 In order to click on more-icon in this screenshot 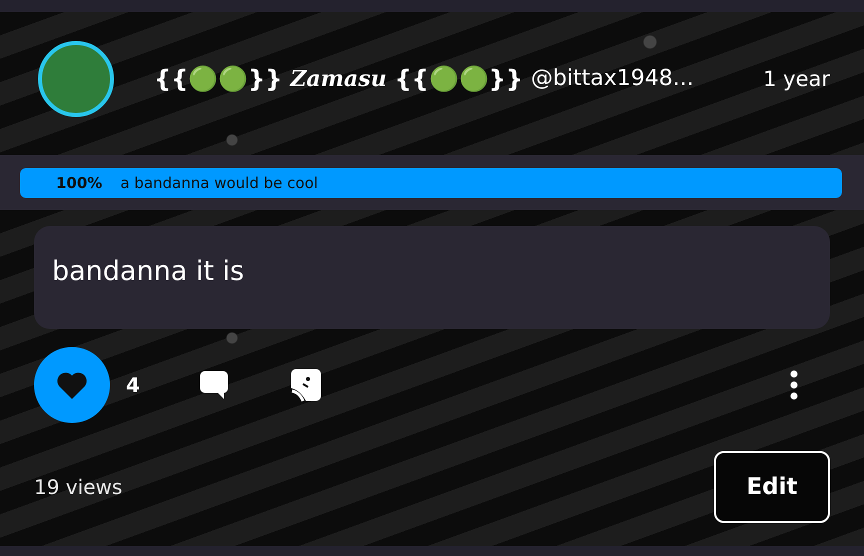, I will do `click(794, 385)`.